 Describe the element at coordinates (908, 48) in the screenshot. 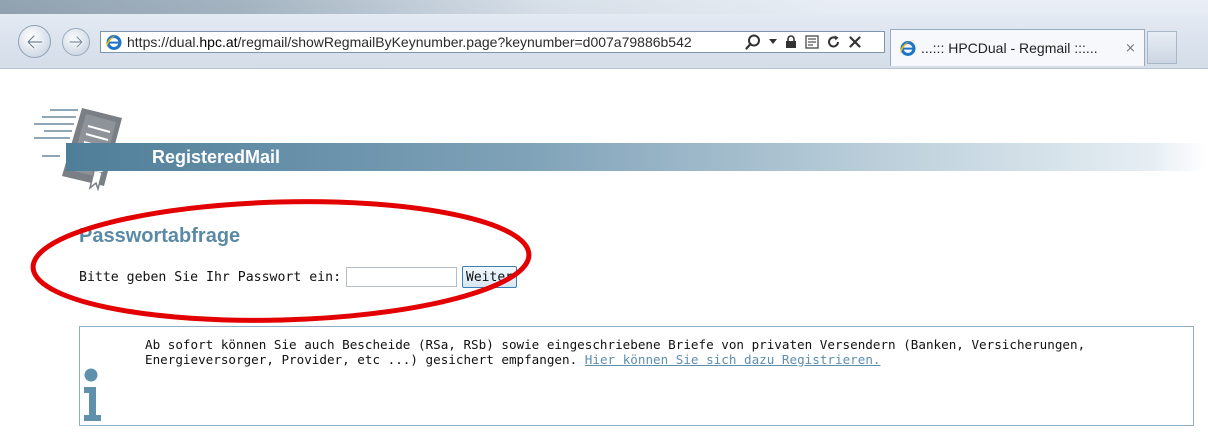

I see `tab-ie-logo-icon` at that location.